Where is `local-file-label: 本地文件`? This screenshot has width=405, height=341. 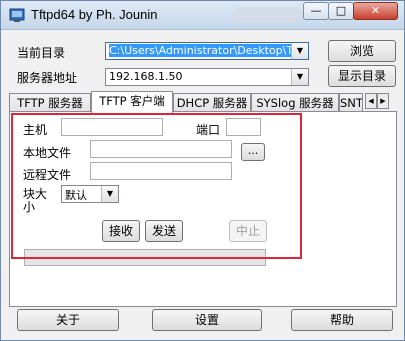
local-file-label: 本地文件 is located at coordinates (47, 153).